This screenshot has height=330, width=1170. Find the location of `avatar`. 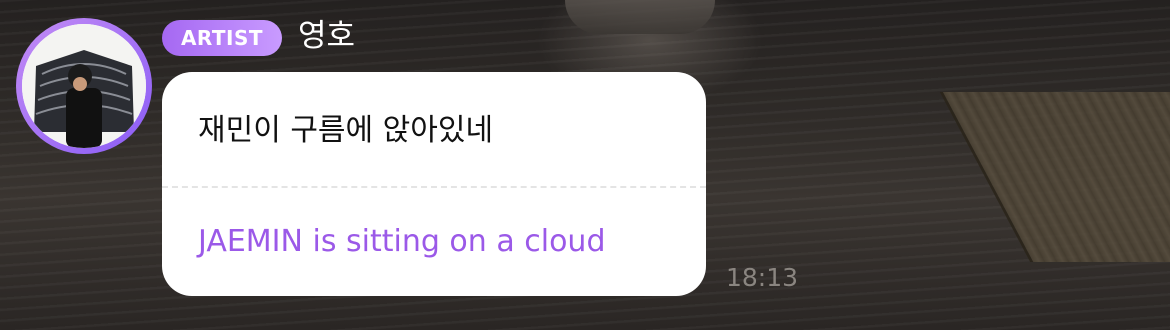

avatar is located at coordinates (84, 86).